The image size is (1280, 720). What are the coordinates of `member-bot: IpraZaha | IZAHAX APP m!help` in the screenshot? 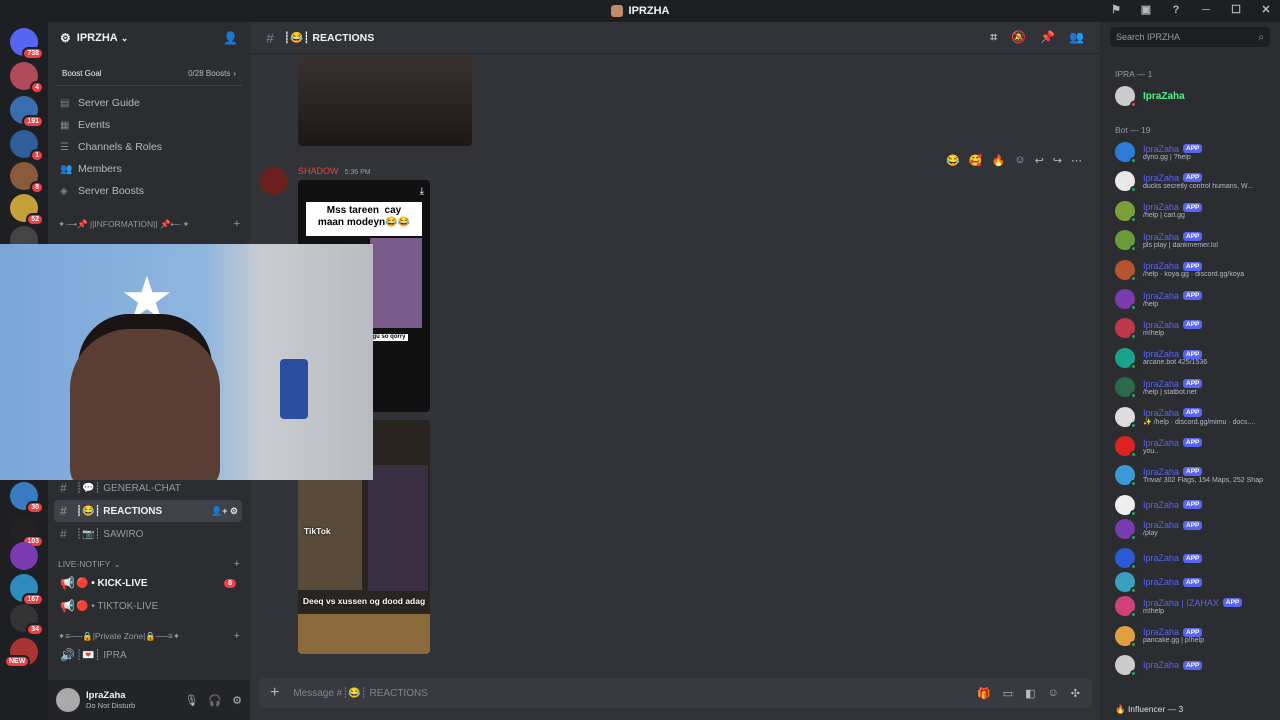 It's located at (1195, 606).